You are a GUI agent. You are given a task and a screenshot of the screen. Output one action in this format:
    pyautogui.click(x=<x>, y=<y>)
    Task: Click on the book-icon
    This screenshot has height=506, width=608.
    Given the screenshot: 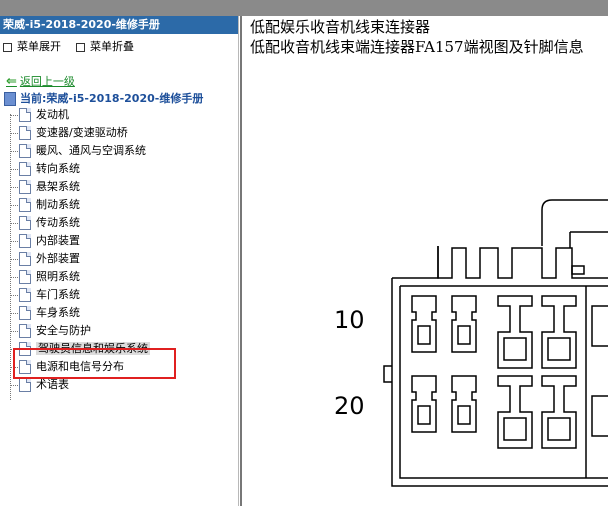 What is the action you would take?
    pyautogui.click(x=10, y=99)
    